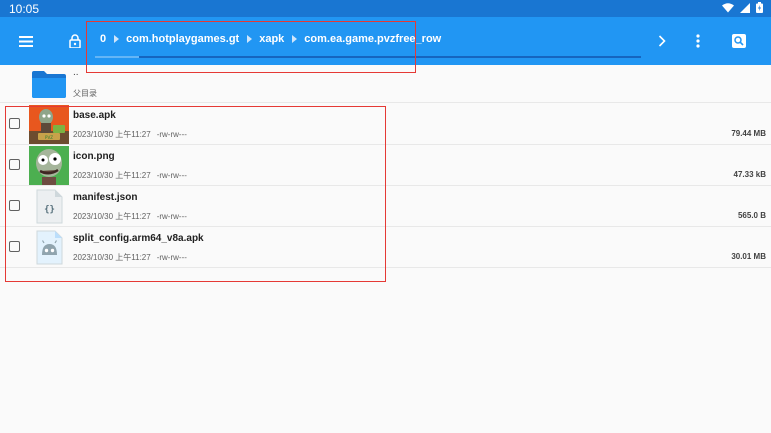  I want to click on zombie-image-icon, so click(49, 165).